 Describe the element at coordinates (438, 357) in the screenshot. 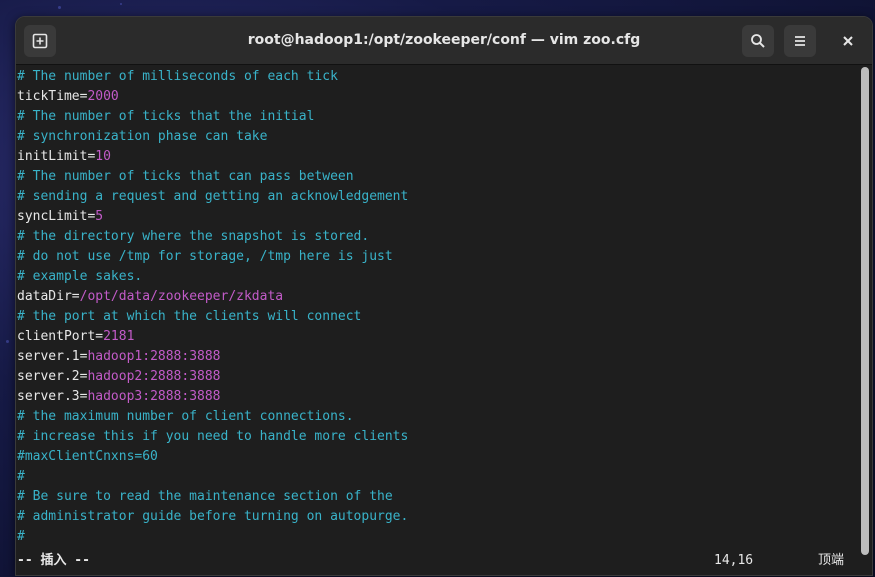

I see `editor-line: server.1=hadoop1:2888:3888` at that location.